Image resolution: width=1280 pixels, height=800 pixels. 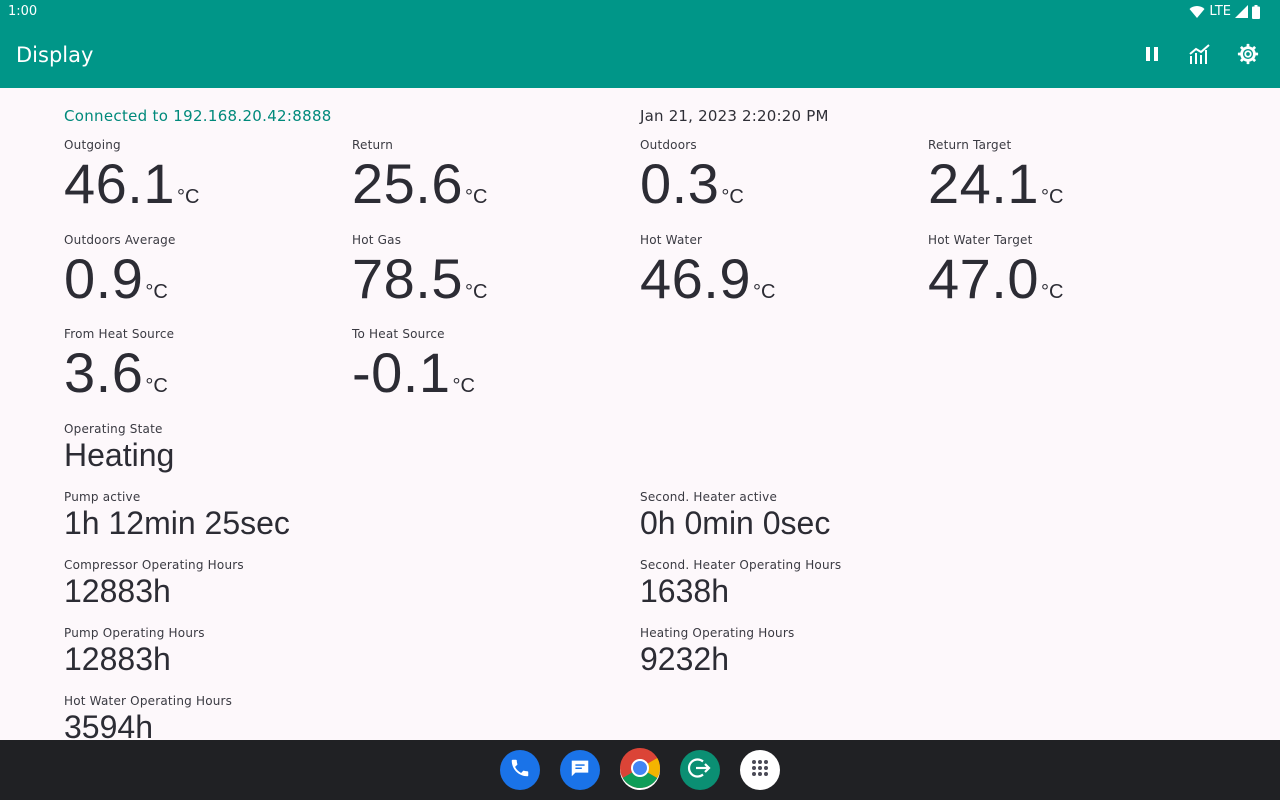 I want to click on from-heat-source-label: From Heat Source, so click(x=119, y=334).